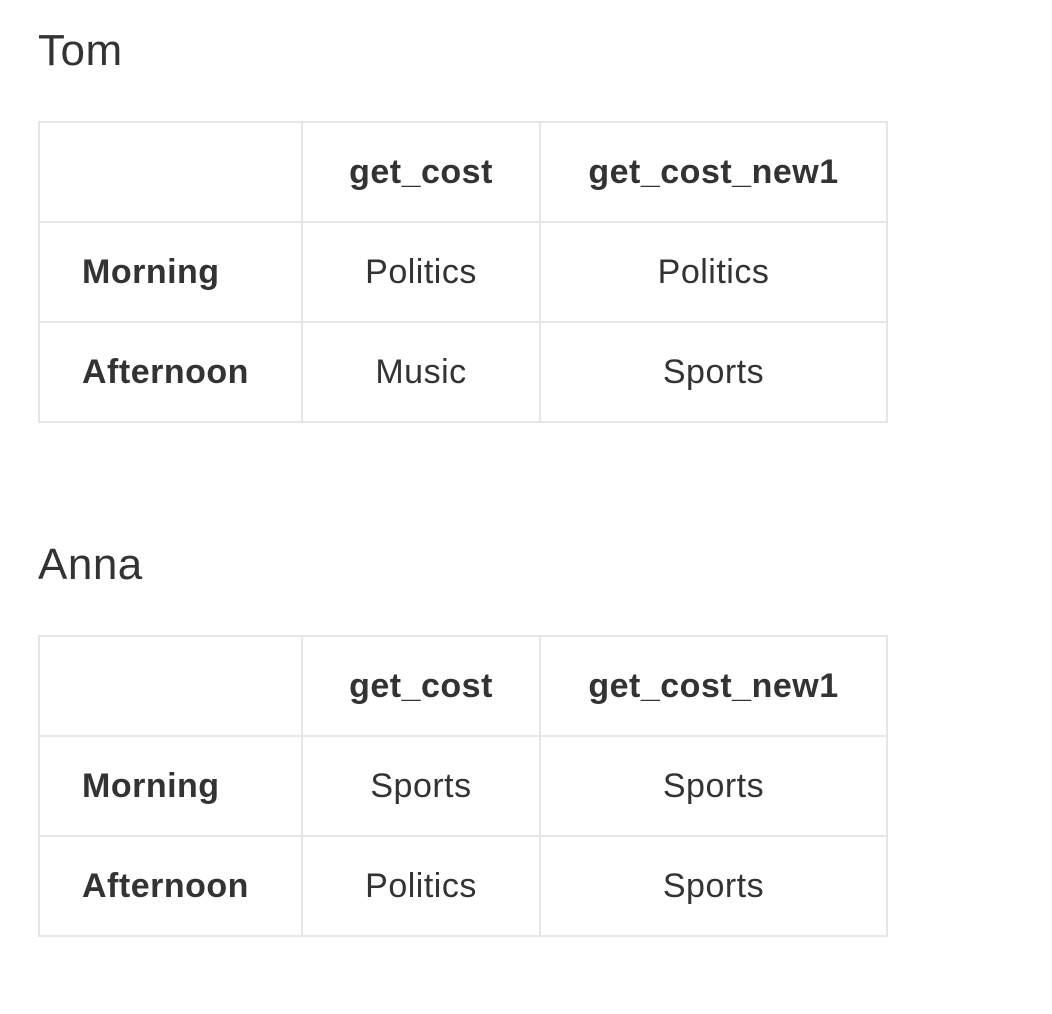  I want to click on table-cell: Music, so click(421, 372).